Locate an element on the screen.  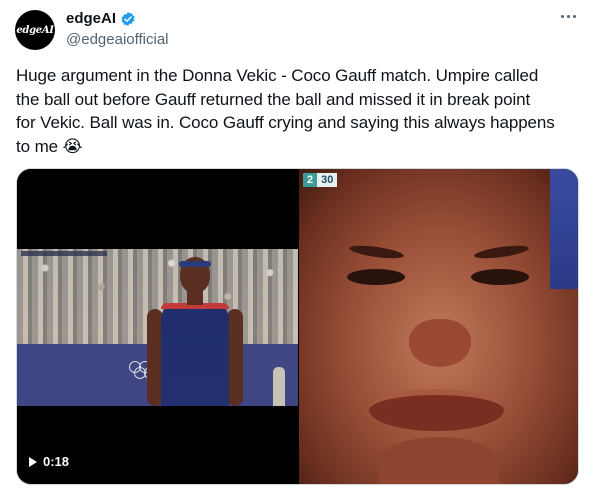
author-name-row: edgeAI is located at coordinates (101, 18).